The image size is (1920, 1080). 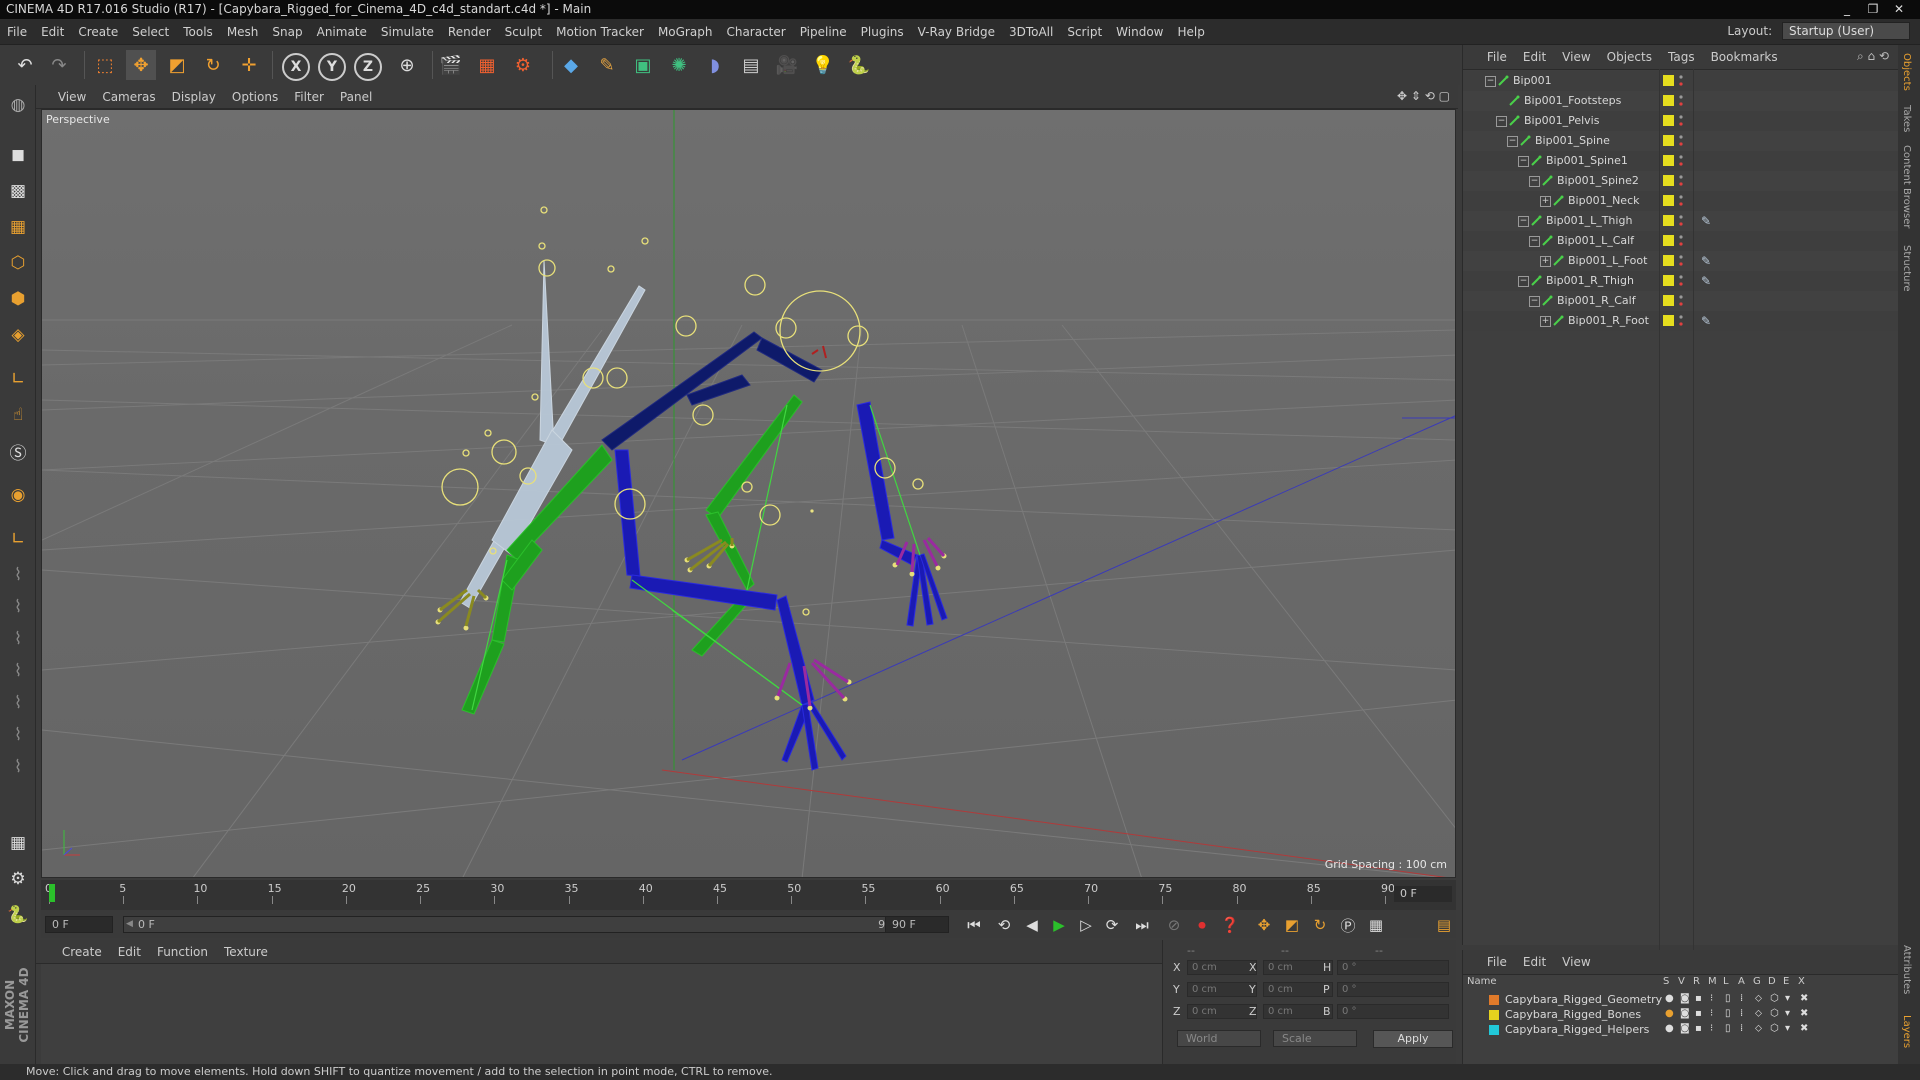 I want to click on knife-icon: ⌇, so click(x=18, y=767).